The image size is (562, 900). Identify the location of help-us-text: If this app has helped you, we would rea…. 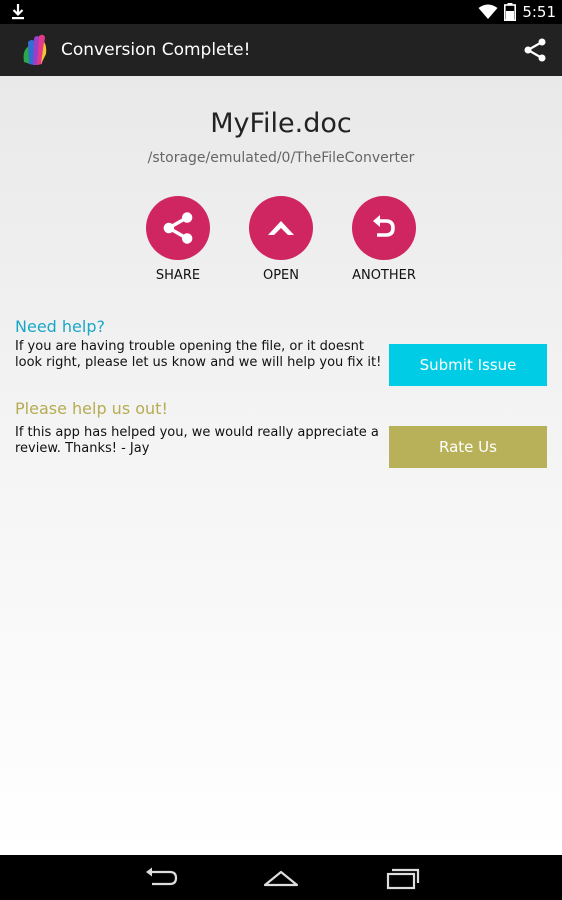
(197, 440).